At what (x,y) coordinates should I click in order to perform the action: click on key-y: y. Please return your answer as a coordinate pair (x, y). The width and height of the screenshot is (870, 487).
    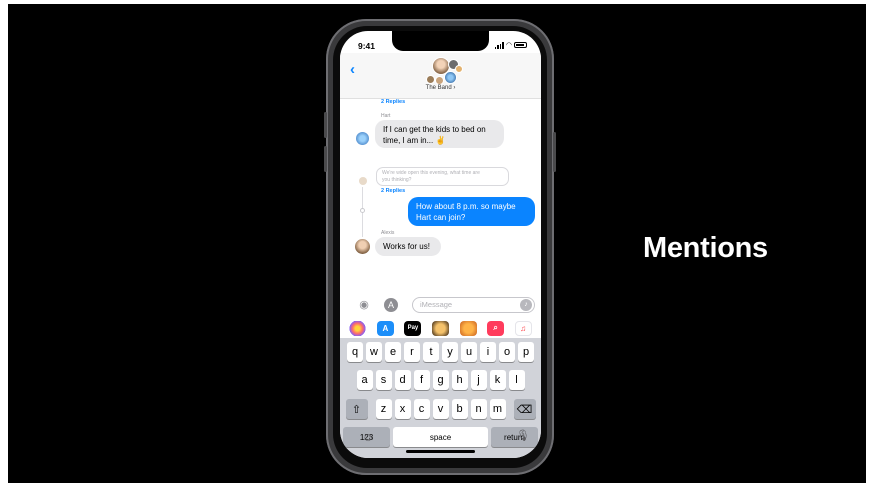
    Looking at the image, I should click on (450, 352).